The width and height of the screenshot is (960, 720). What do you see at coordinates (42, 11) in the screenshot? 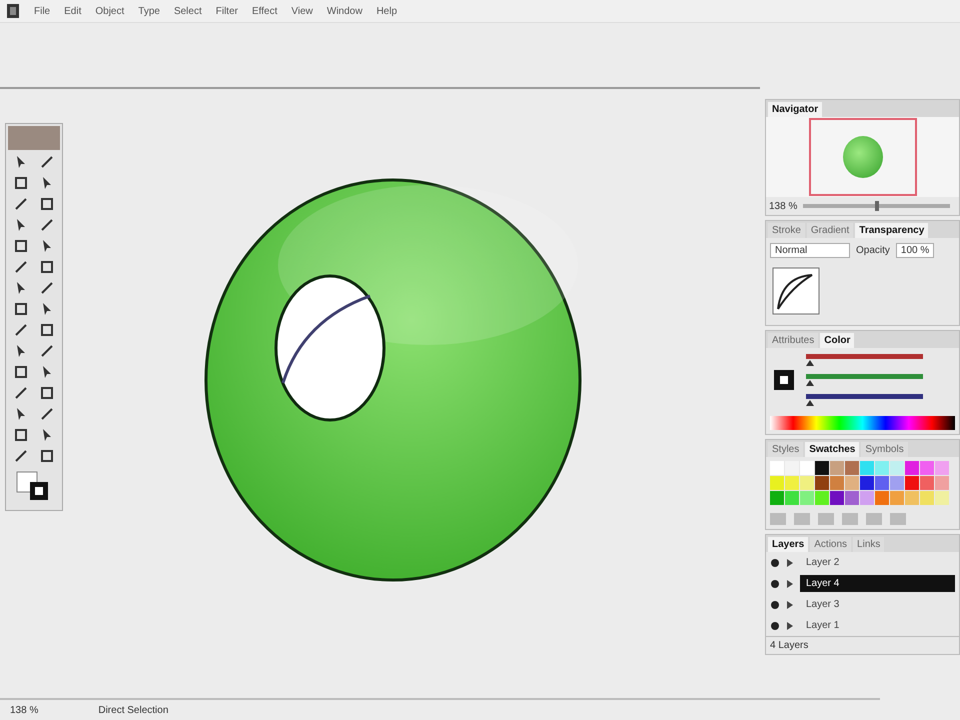
I see `menu-item: File` at bounding box center [42, 11].